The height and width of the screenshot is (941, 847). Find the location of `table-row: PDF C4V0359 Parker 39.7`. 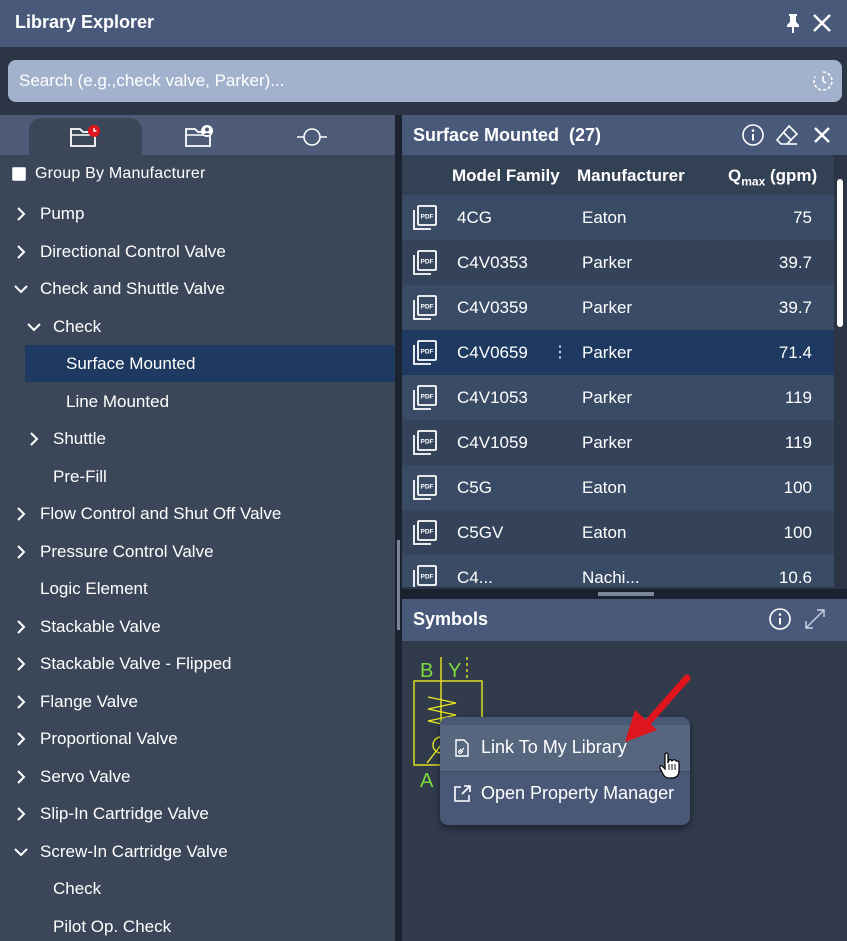

table-row: PDF C4V0359 Parker 39.7 is located at coordinates (618, 307).